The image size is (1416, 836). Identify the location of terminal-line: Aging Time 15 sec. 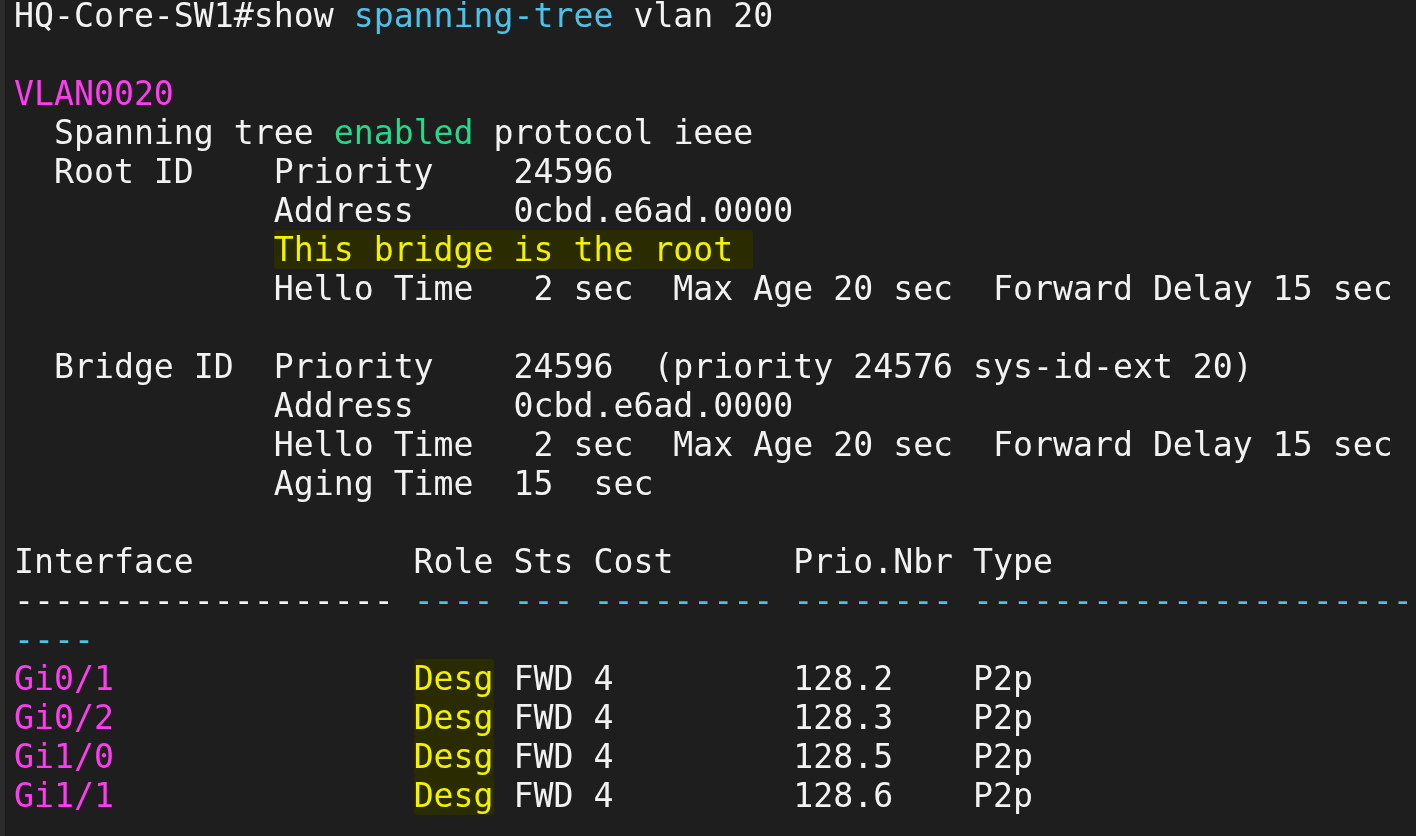
(463, 483).